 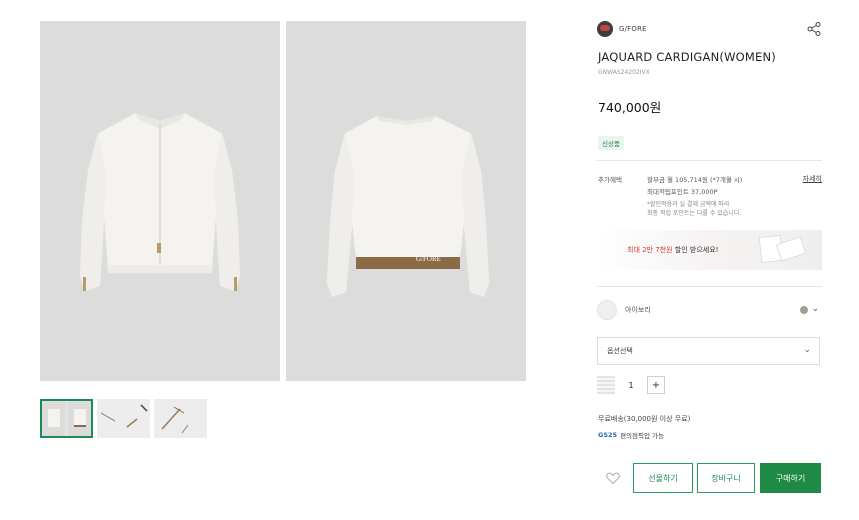 I want to click on benefits-label: 추가혜택, so click(x=610, y=180).